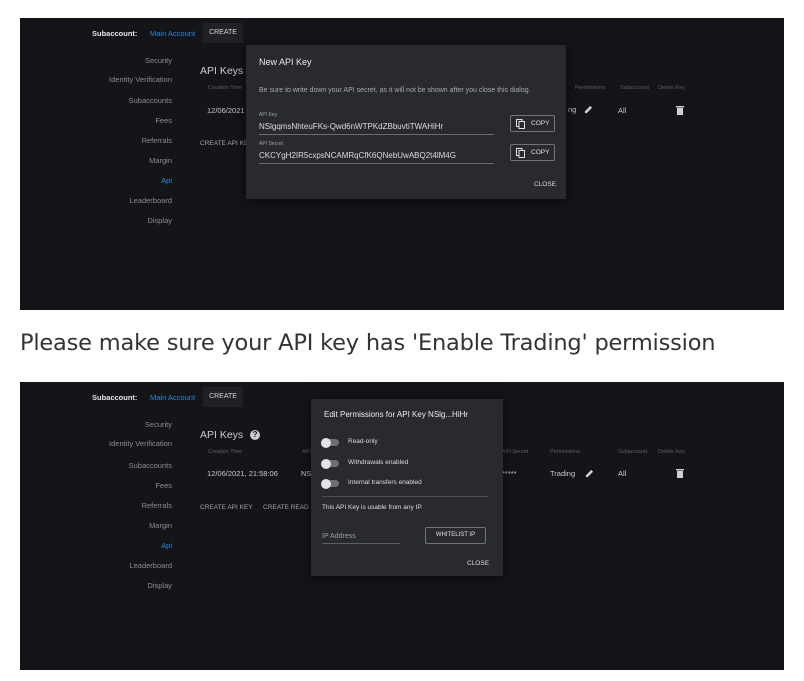  Describe the element at coordinates (363, 441) in the screenshot. I see `read-only-label: Read-only` at that location.